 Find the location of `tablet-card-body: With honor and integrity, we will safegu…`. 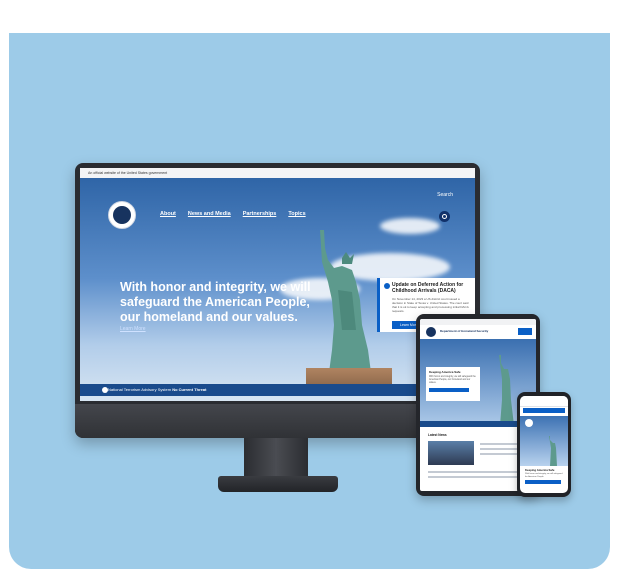

tablet-card-body: With honor and integrity, we will safegu… is located at coordinates (452, 380).